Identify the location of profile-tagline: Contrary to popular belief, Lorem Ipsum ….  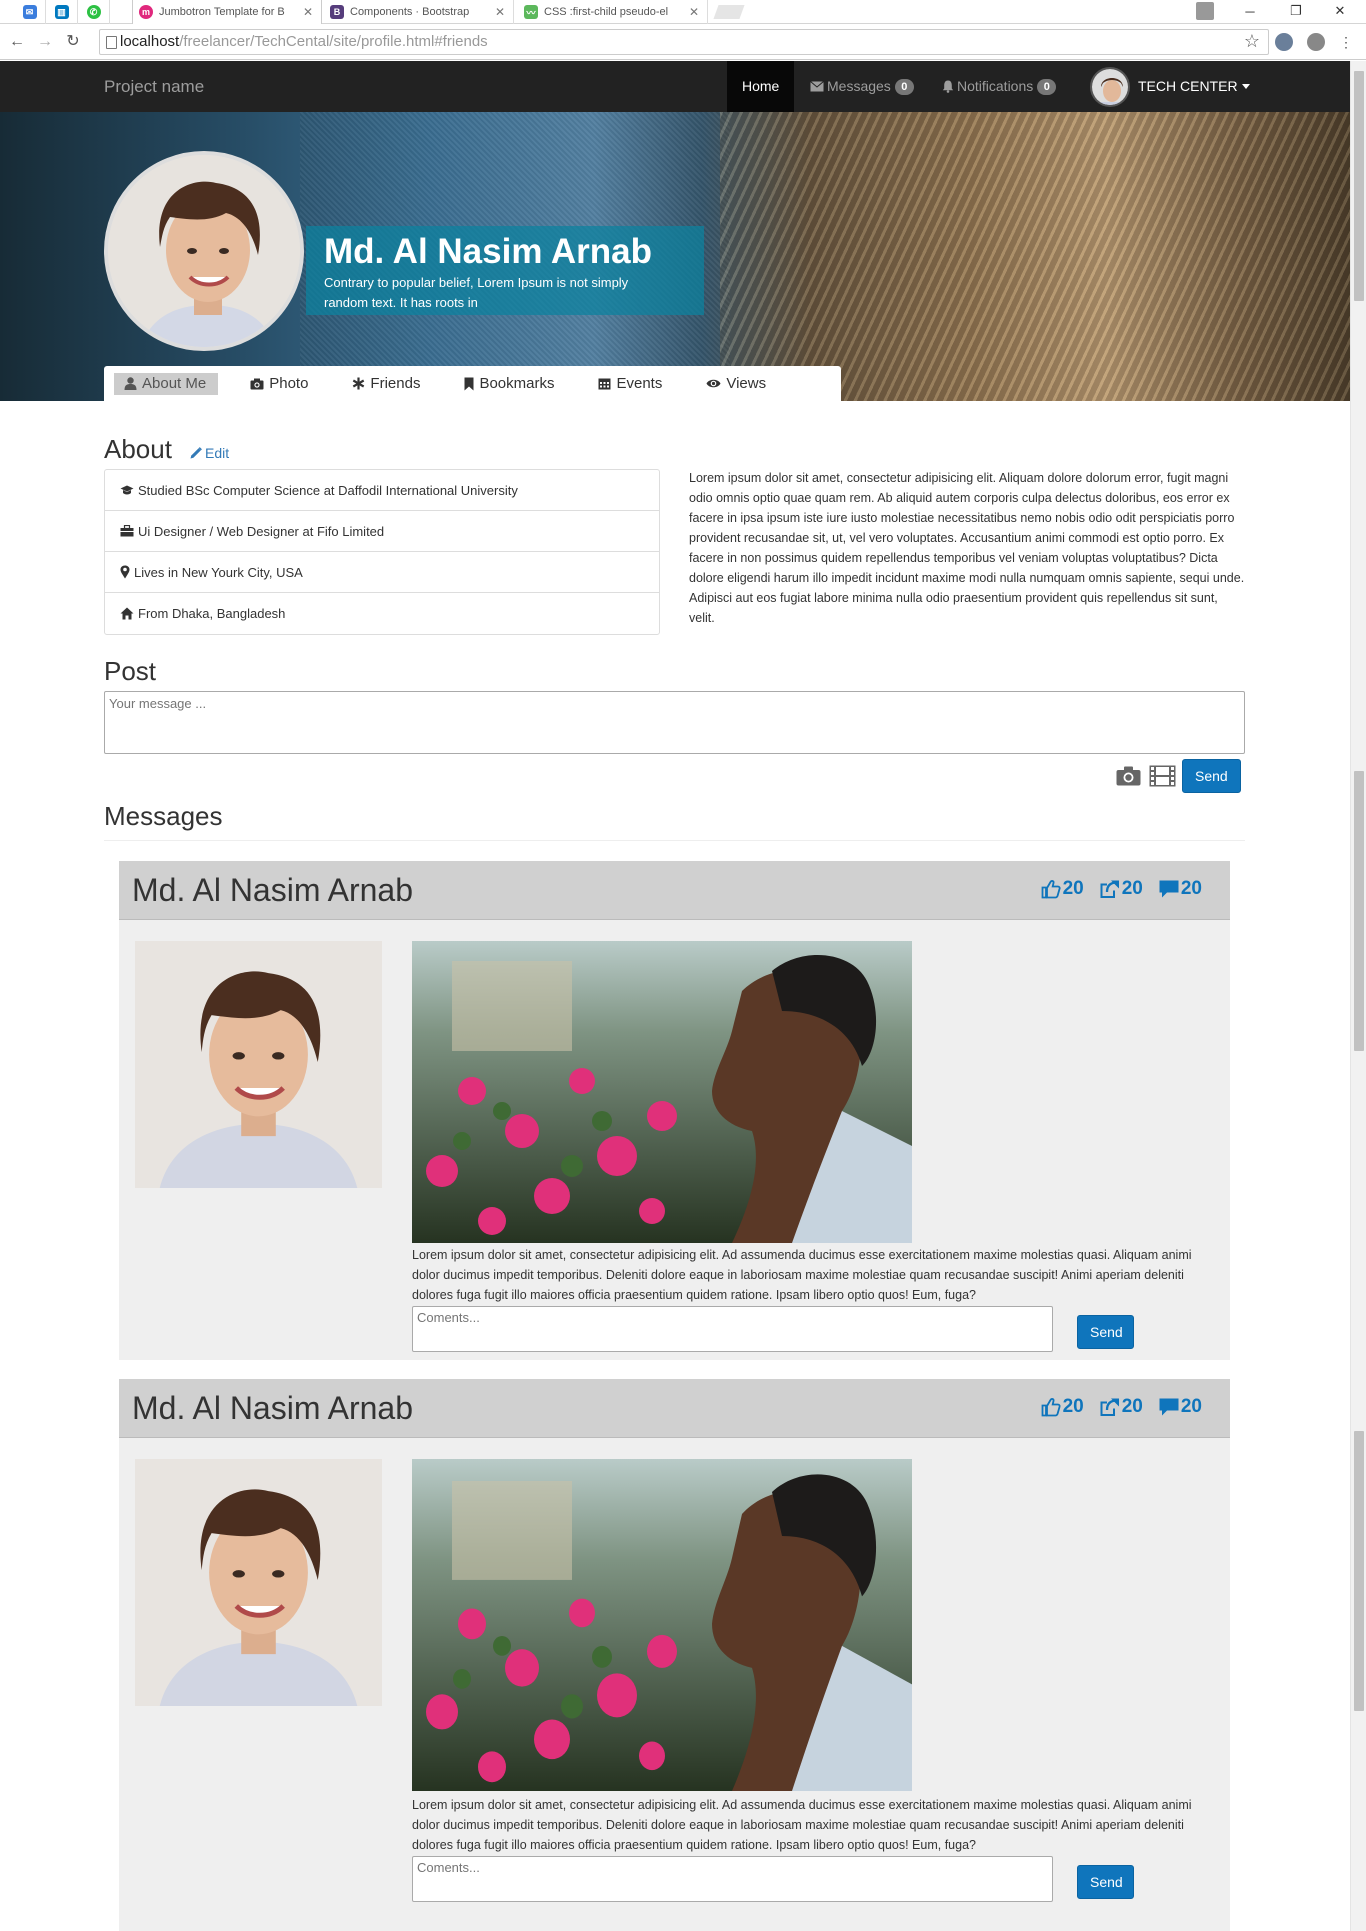
(476, 292).